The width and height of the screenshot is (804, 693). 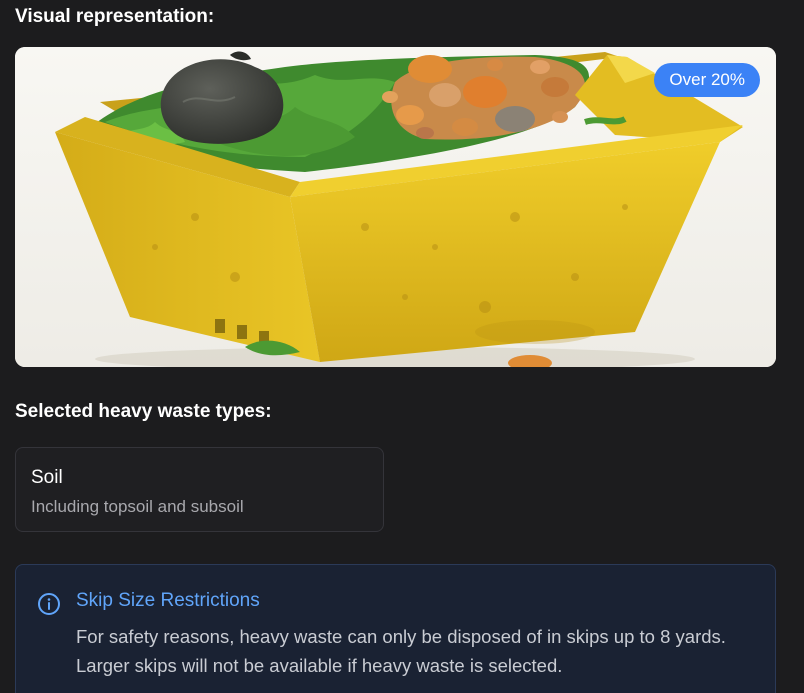 What do you see at coordinates (707, 80) in the screenshot?
I see `percentage-badge: Over 20%` at bounding box center [707, 80].